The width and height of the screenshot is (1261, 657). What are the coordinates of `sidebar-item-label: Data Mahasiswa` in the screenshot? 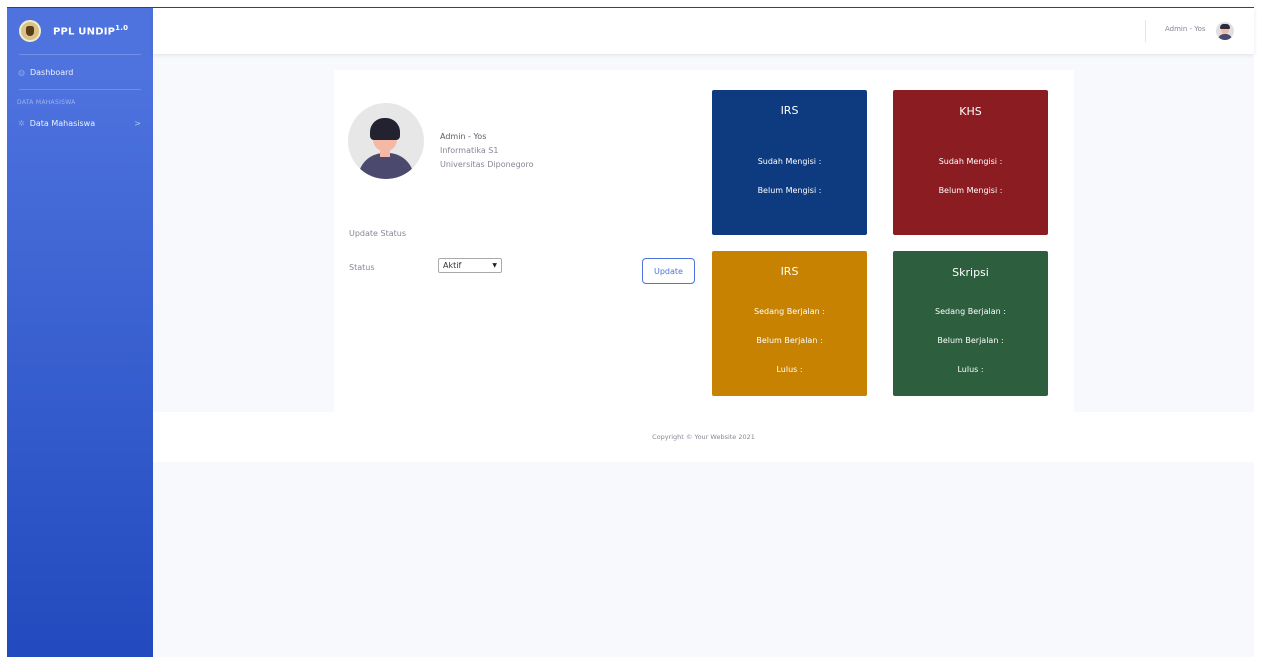 It's located at (62, 123).